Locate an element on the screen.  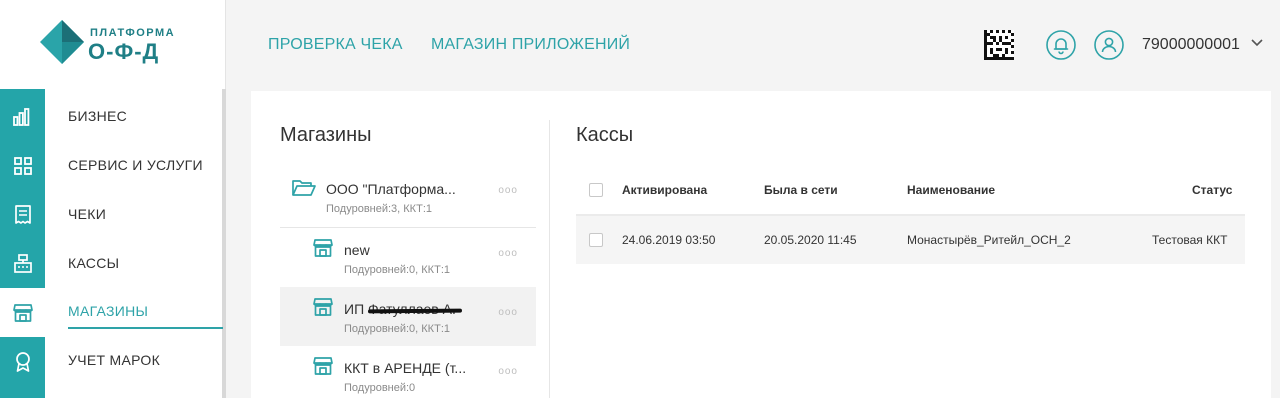
logo-icon is located at coordinates (62, 42).